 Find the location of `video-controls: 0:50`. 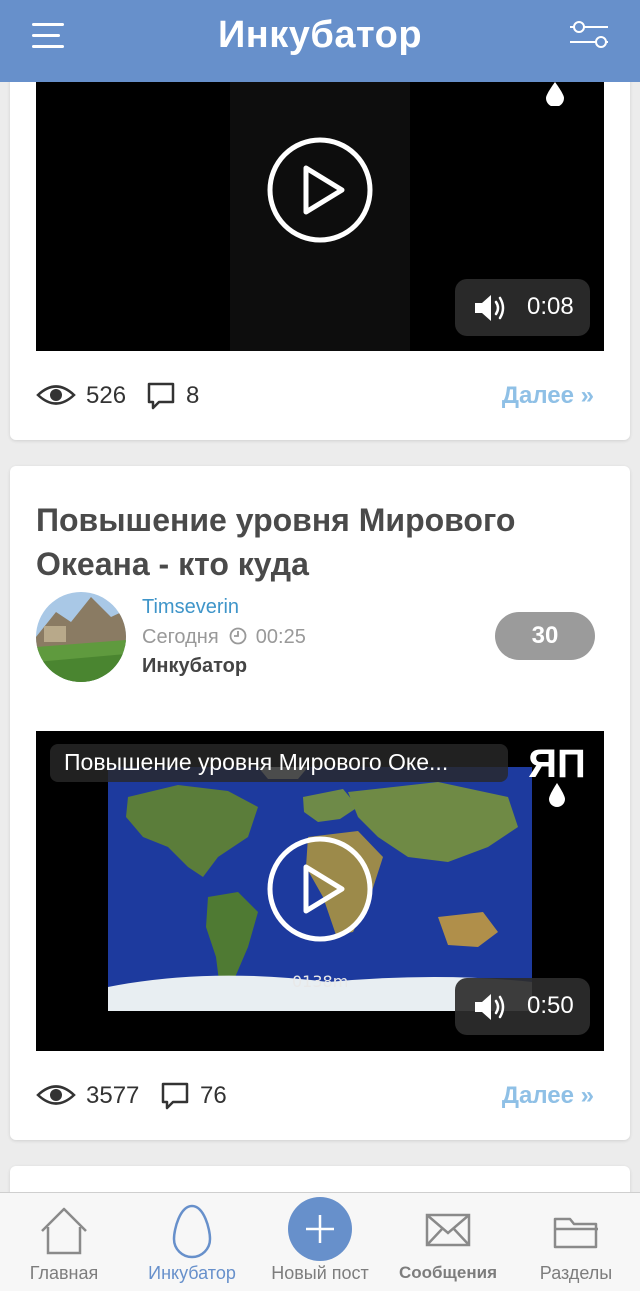

video-controls: 0:50 is located at coordinates (522, 1006).